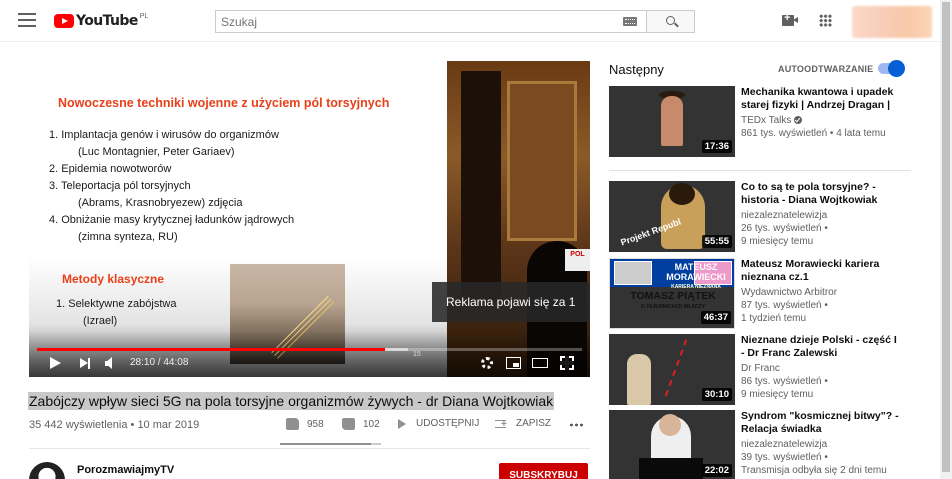 The height and width of the screenshot is (479, 952). What do you see at coordinates (292, 424) in the screenshot?
I see `thumbs-up-icon` at bounding box center [292, 424].